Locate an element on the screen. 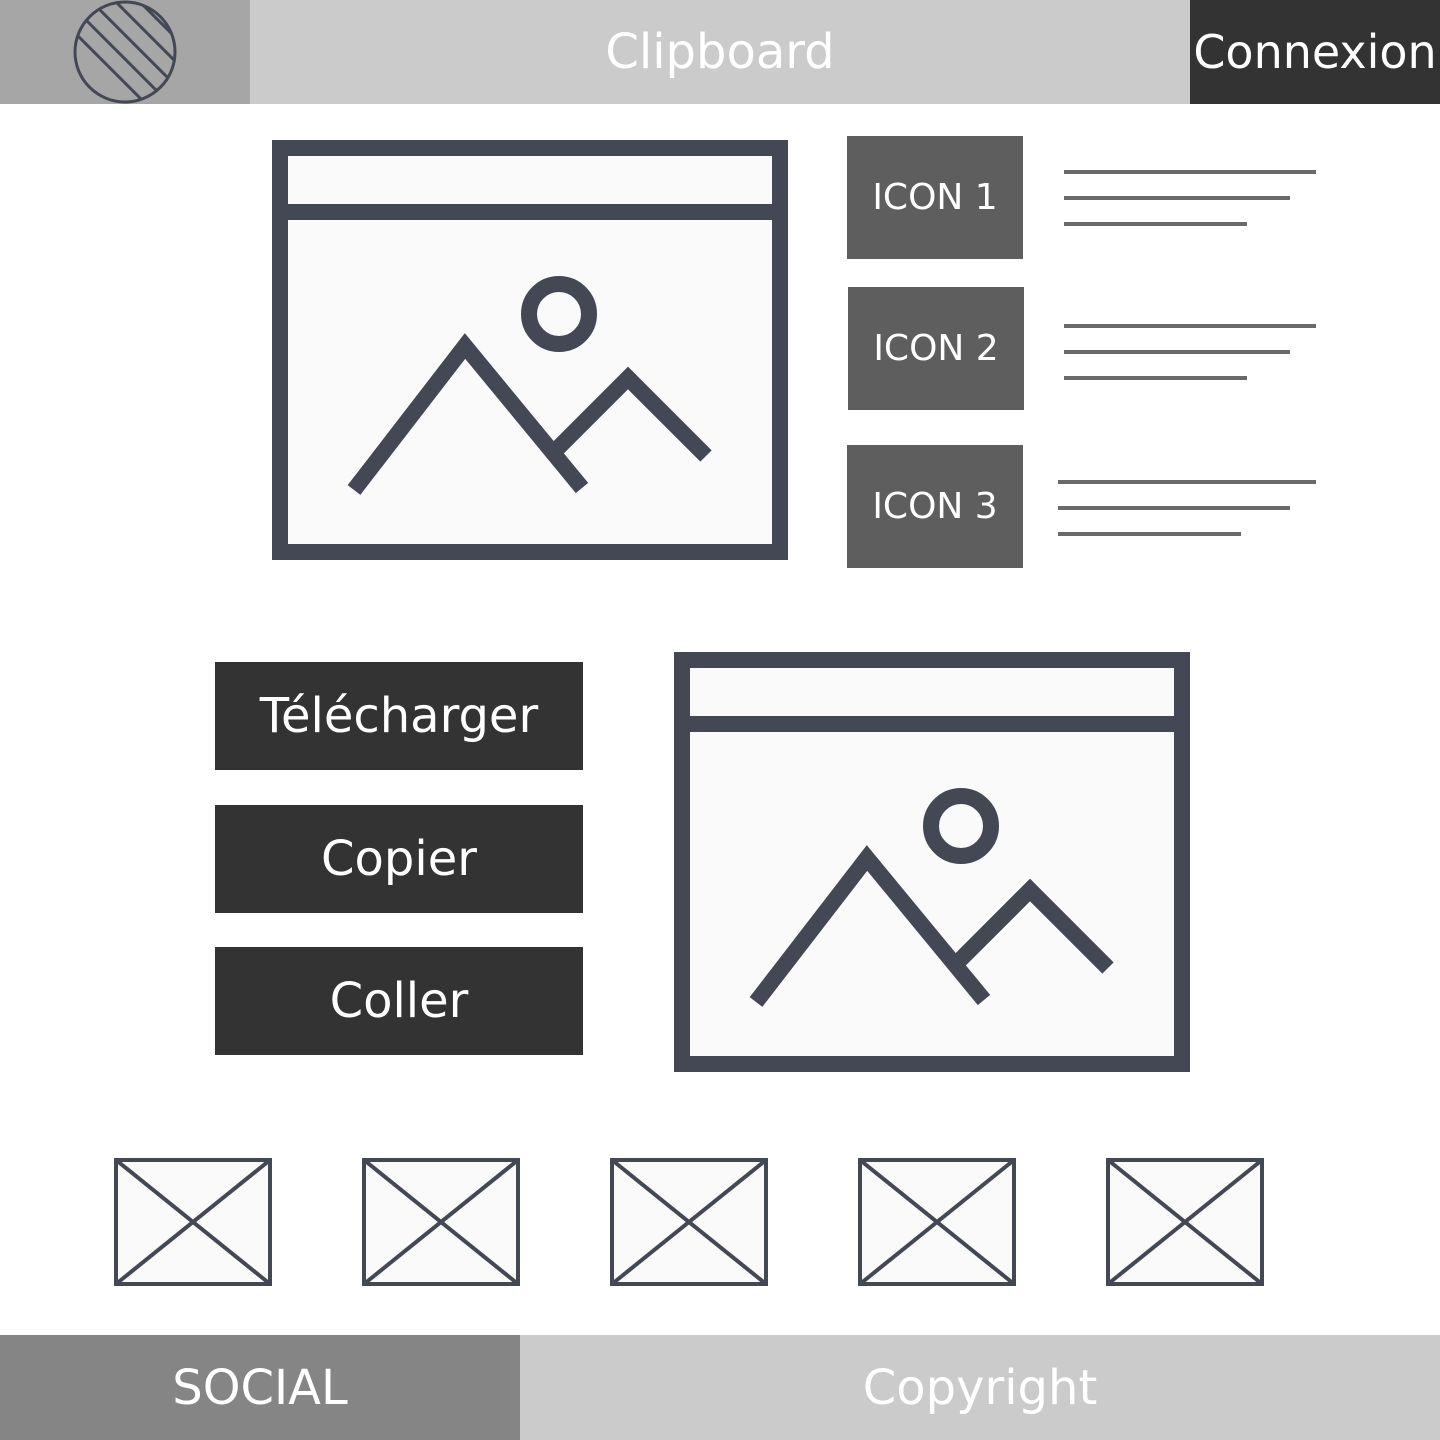  page-title: Clipboard is located at coordinates (720, 52).